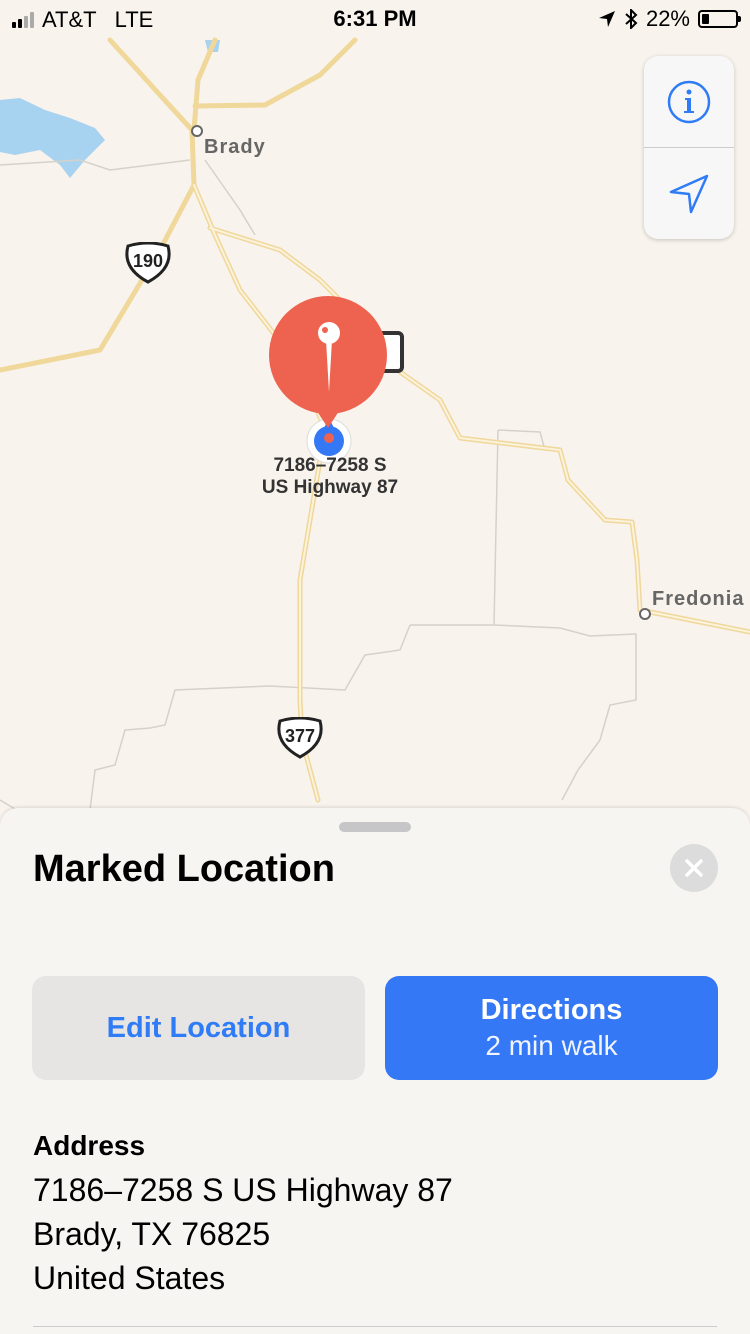  I want to click on battery-icon, so click(719, 19).